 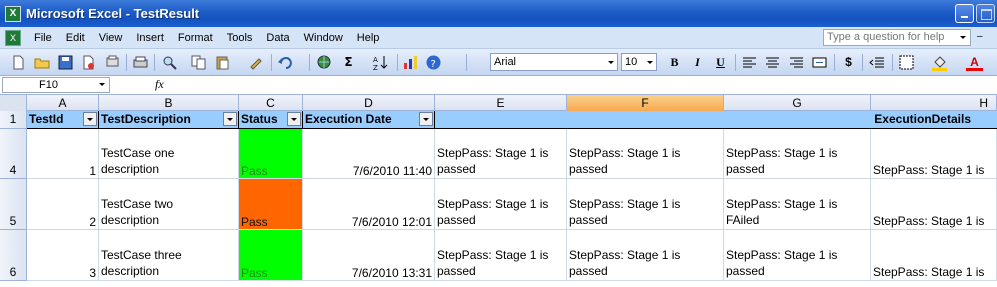 What do you see at coordinates (169, 154) in the screenshot?
I see `cell-description: TestCase one description` at bounding box center [169, 154].